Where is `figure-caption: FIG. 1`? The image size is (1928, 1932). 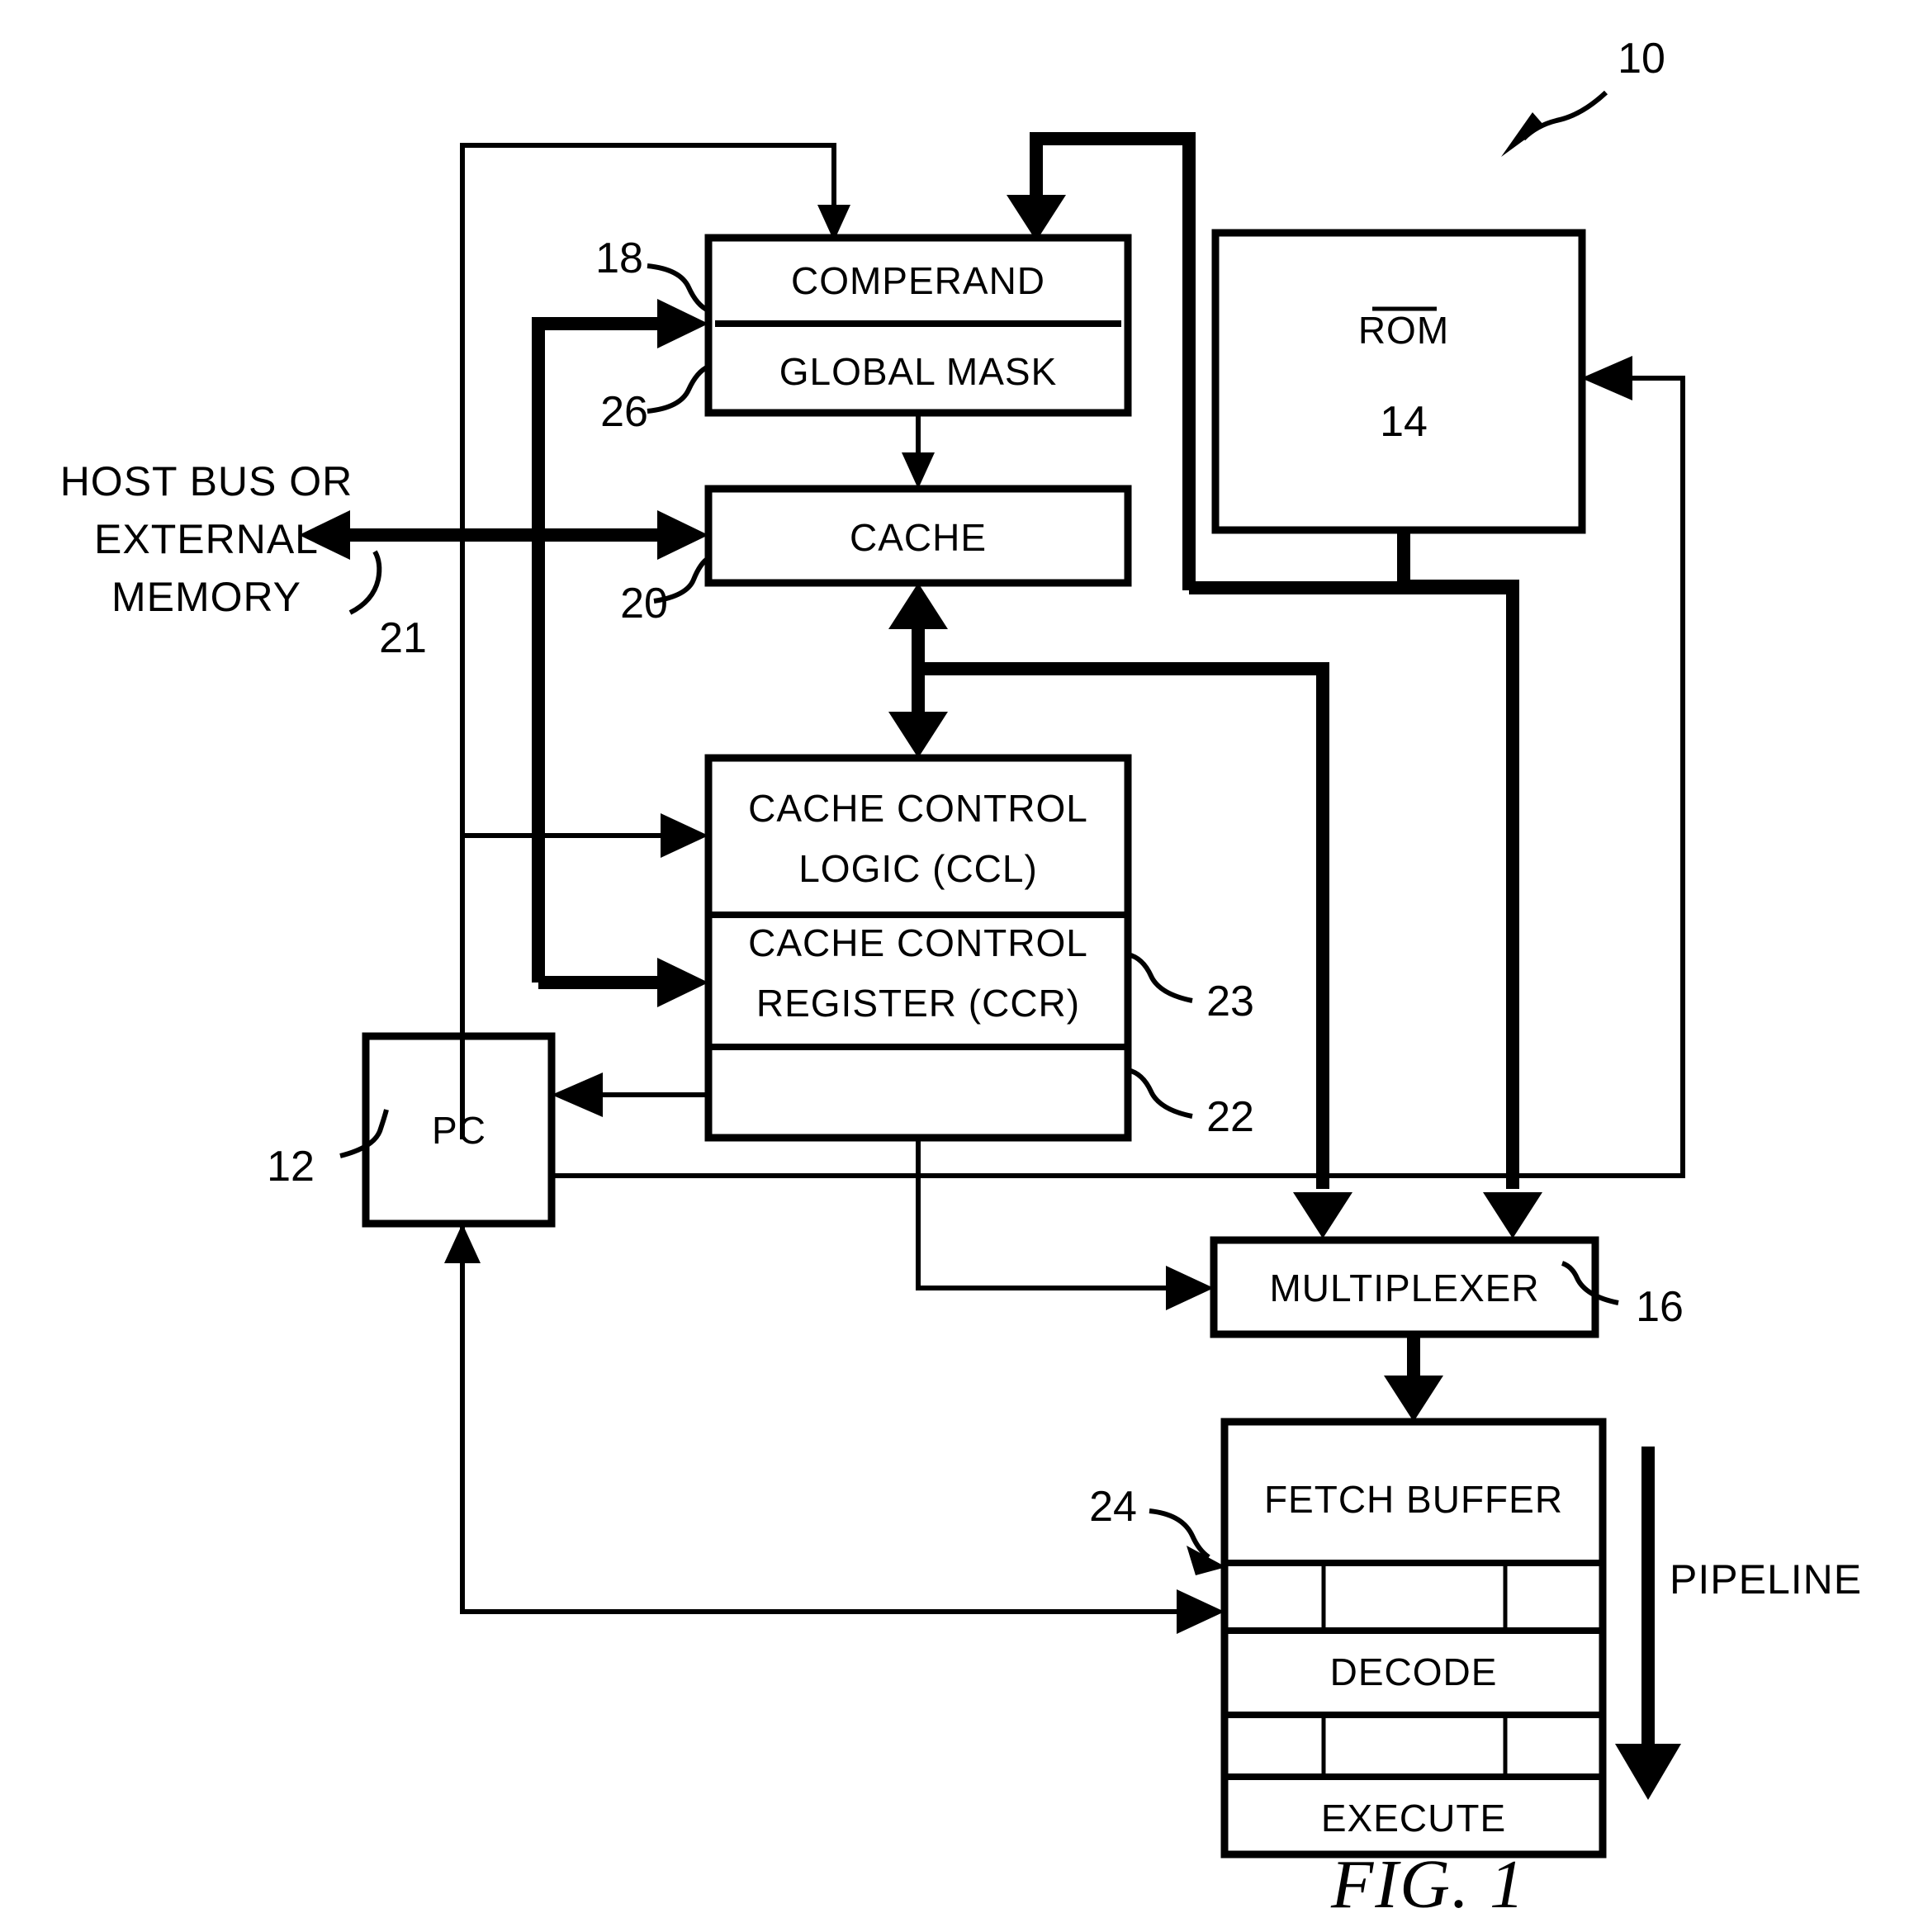 figure-caption: FIG. 1 is located at coordinates (1428, 1884).